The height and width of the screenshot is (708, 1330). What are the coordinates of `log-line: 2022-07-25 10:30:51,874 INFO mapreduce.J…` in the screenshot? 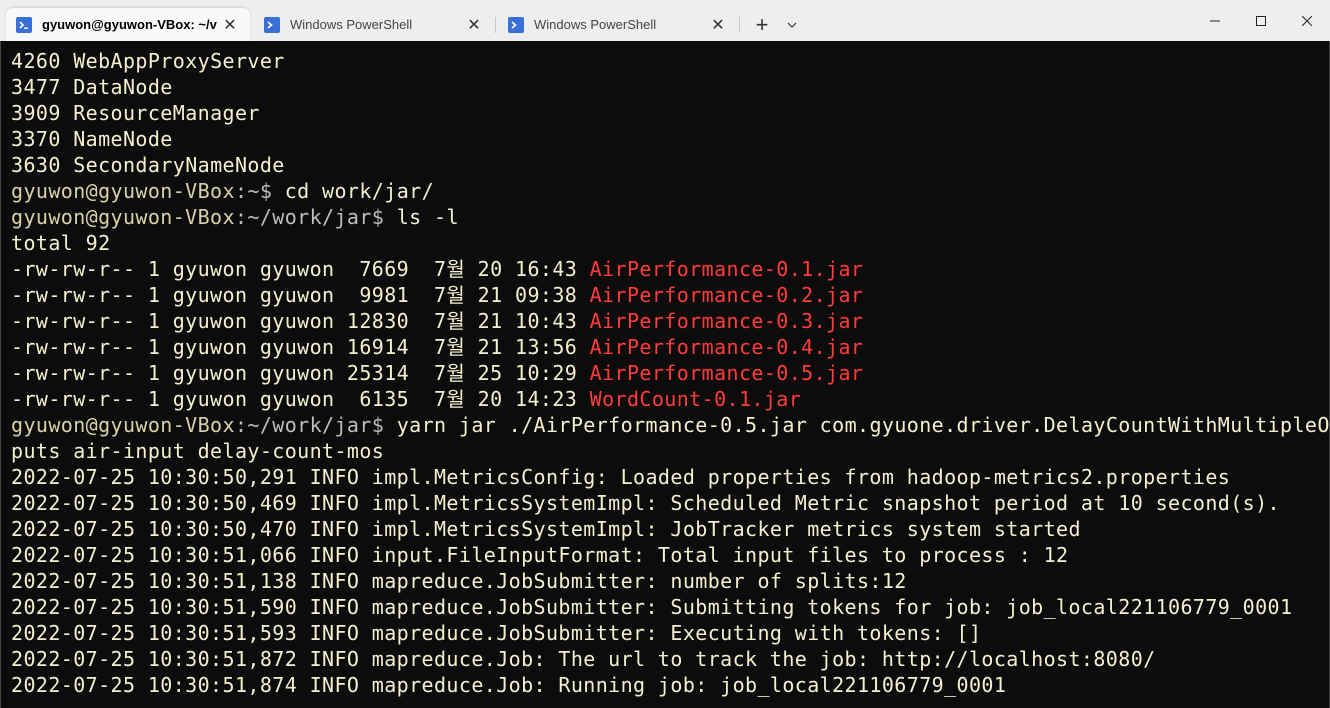 It's located at (509, 685).